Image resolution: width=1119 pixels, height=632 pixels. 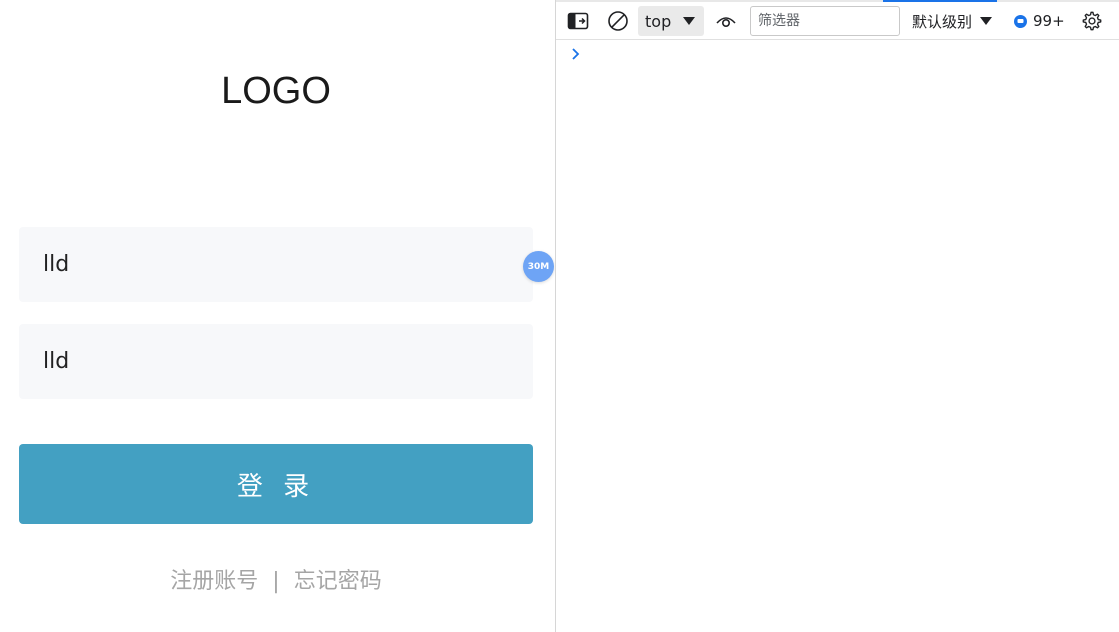 I want to click on filter-input, so click(x=828, y=21).